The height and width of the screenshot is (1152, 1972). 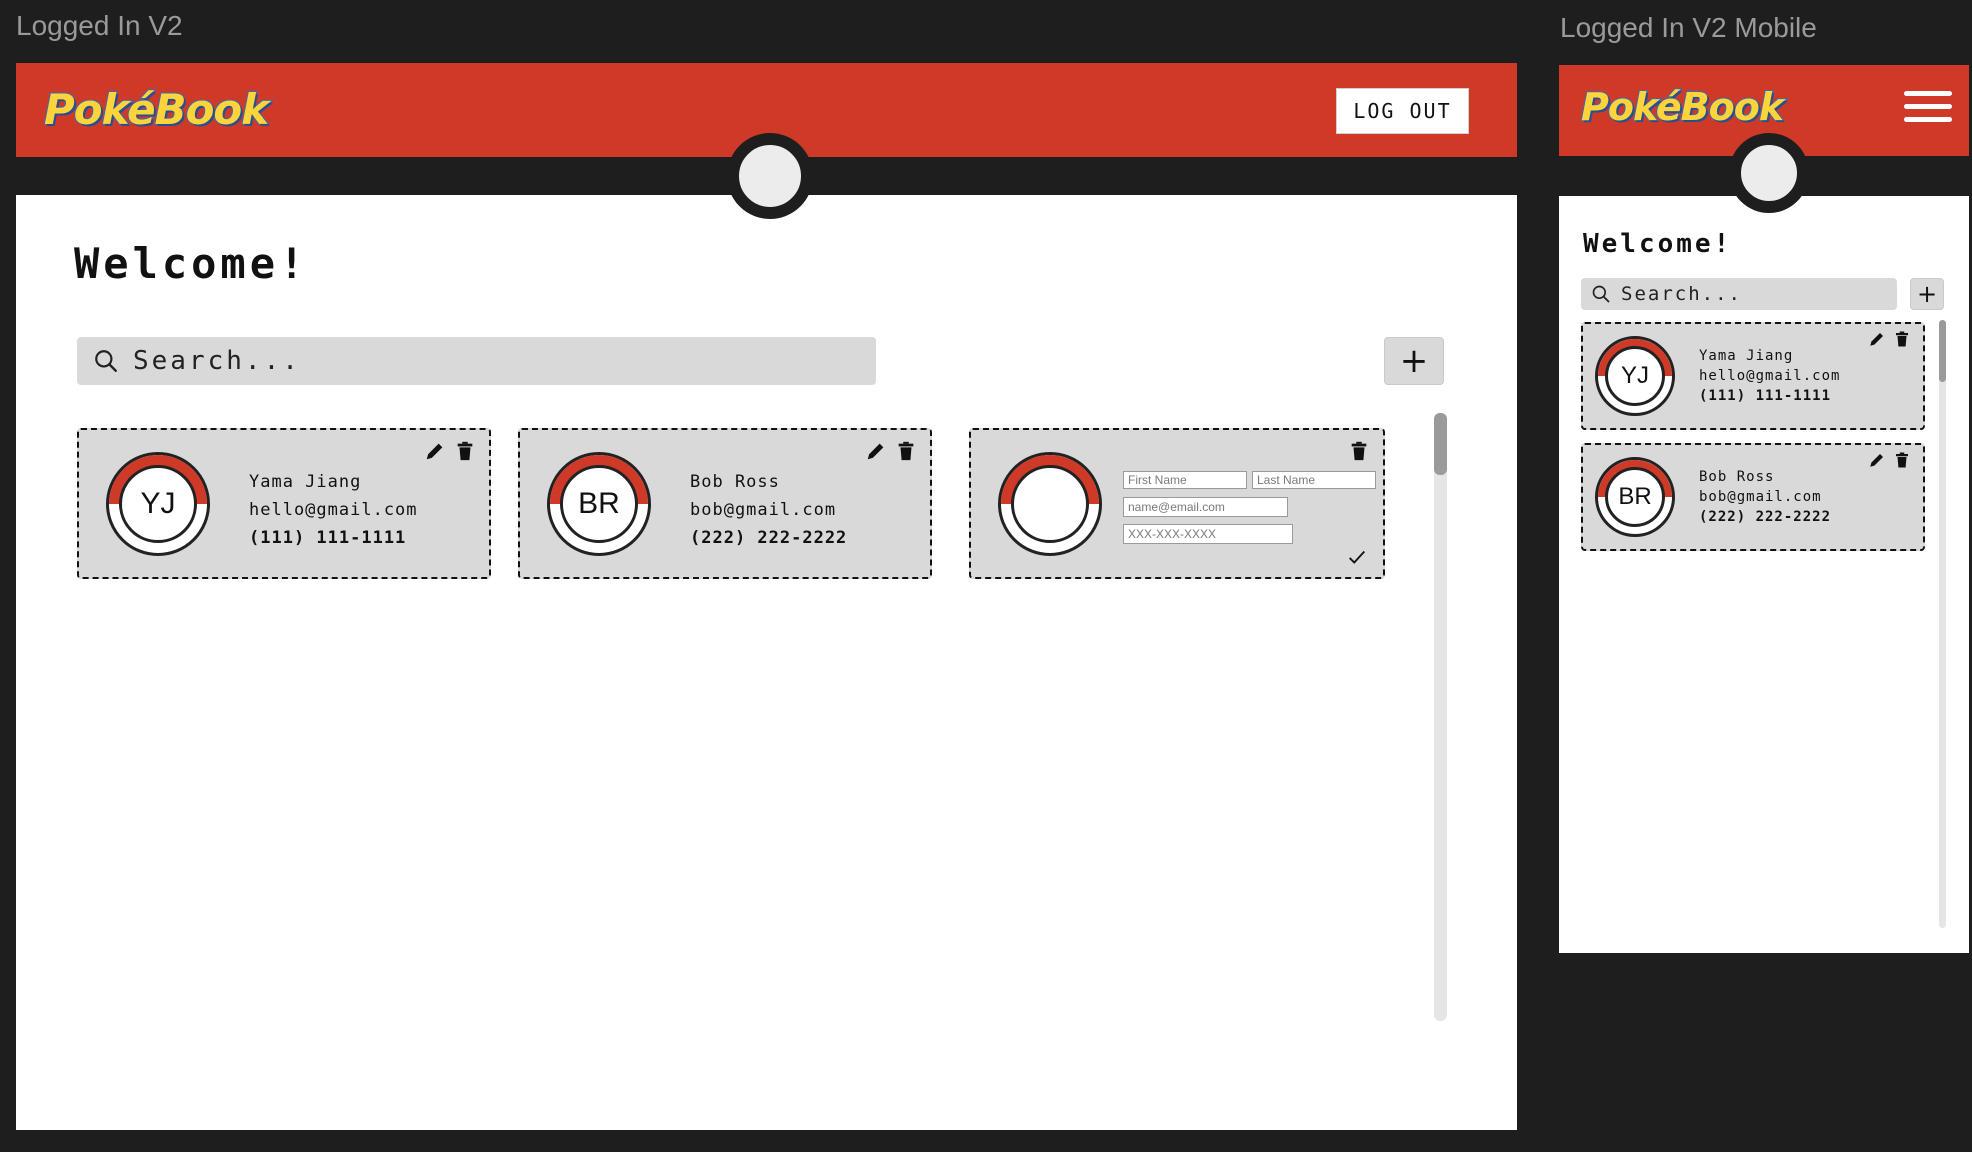 What do you see at coordinates (1208, 534) in the screenshot?
I see `phone-field: XXX-XXX-XXXX` at bounding box center [1208, 534].